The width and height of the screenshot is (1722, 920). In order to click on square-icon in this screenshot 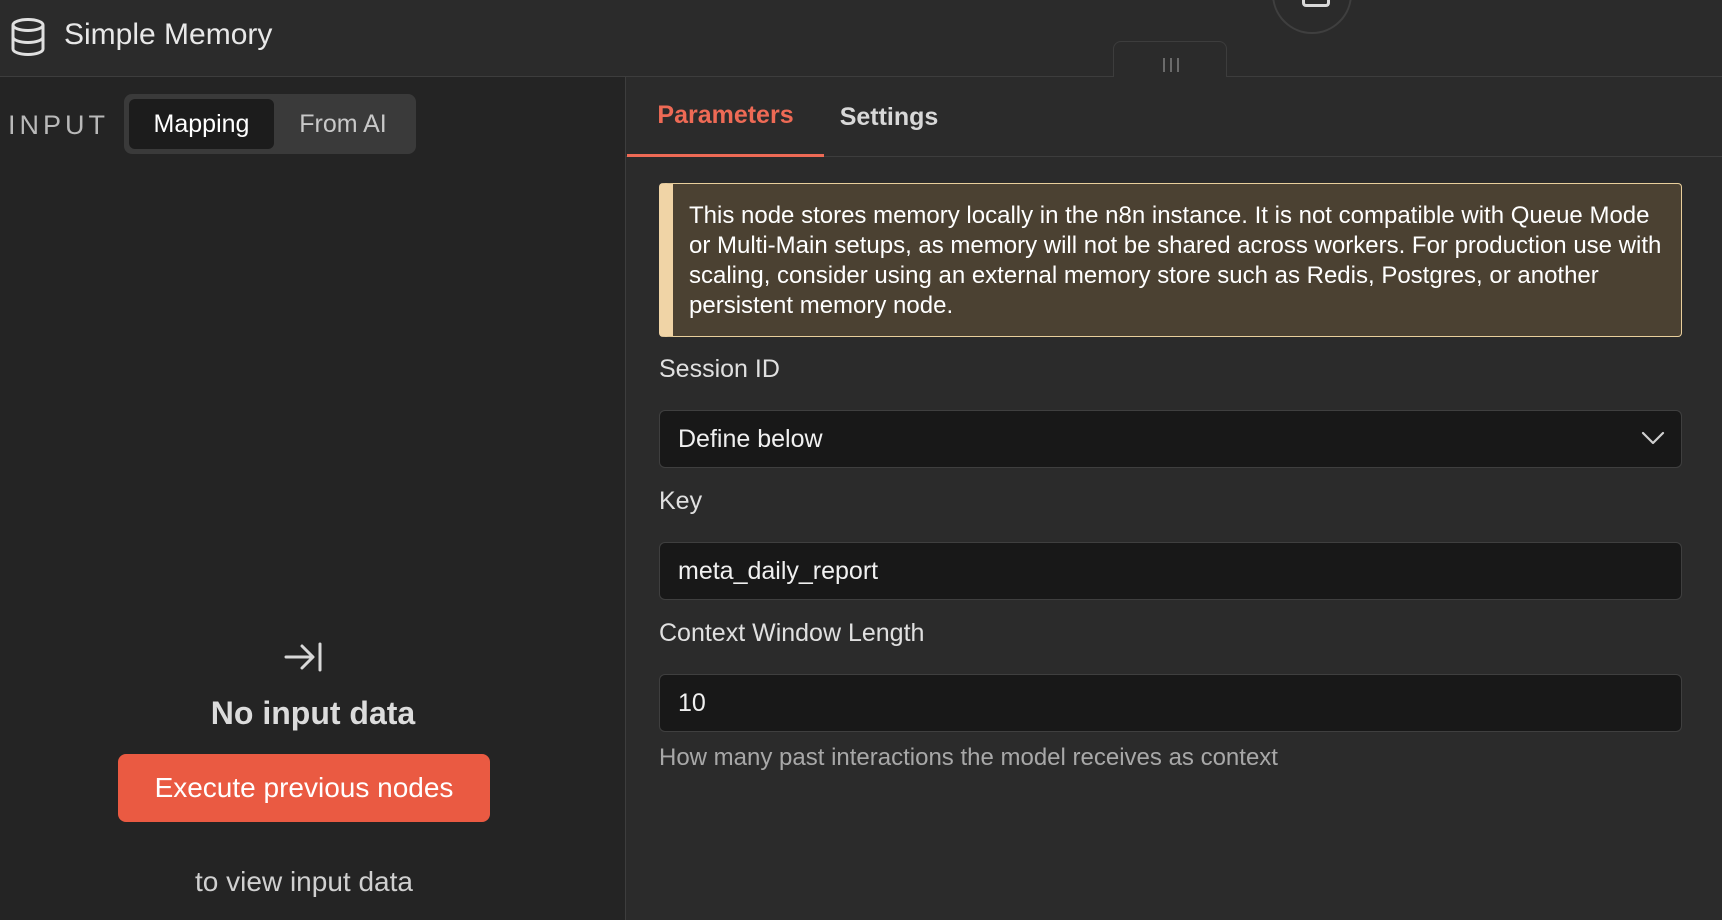, I will do `click(1316, 3)`.